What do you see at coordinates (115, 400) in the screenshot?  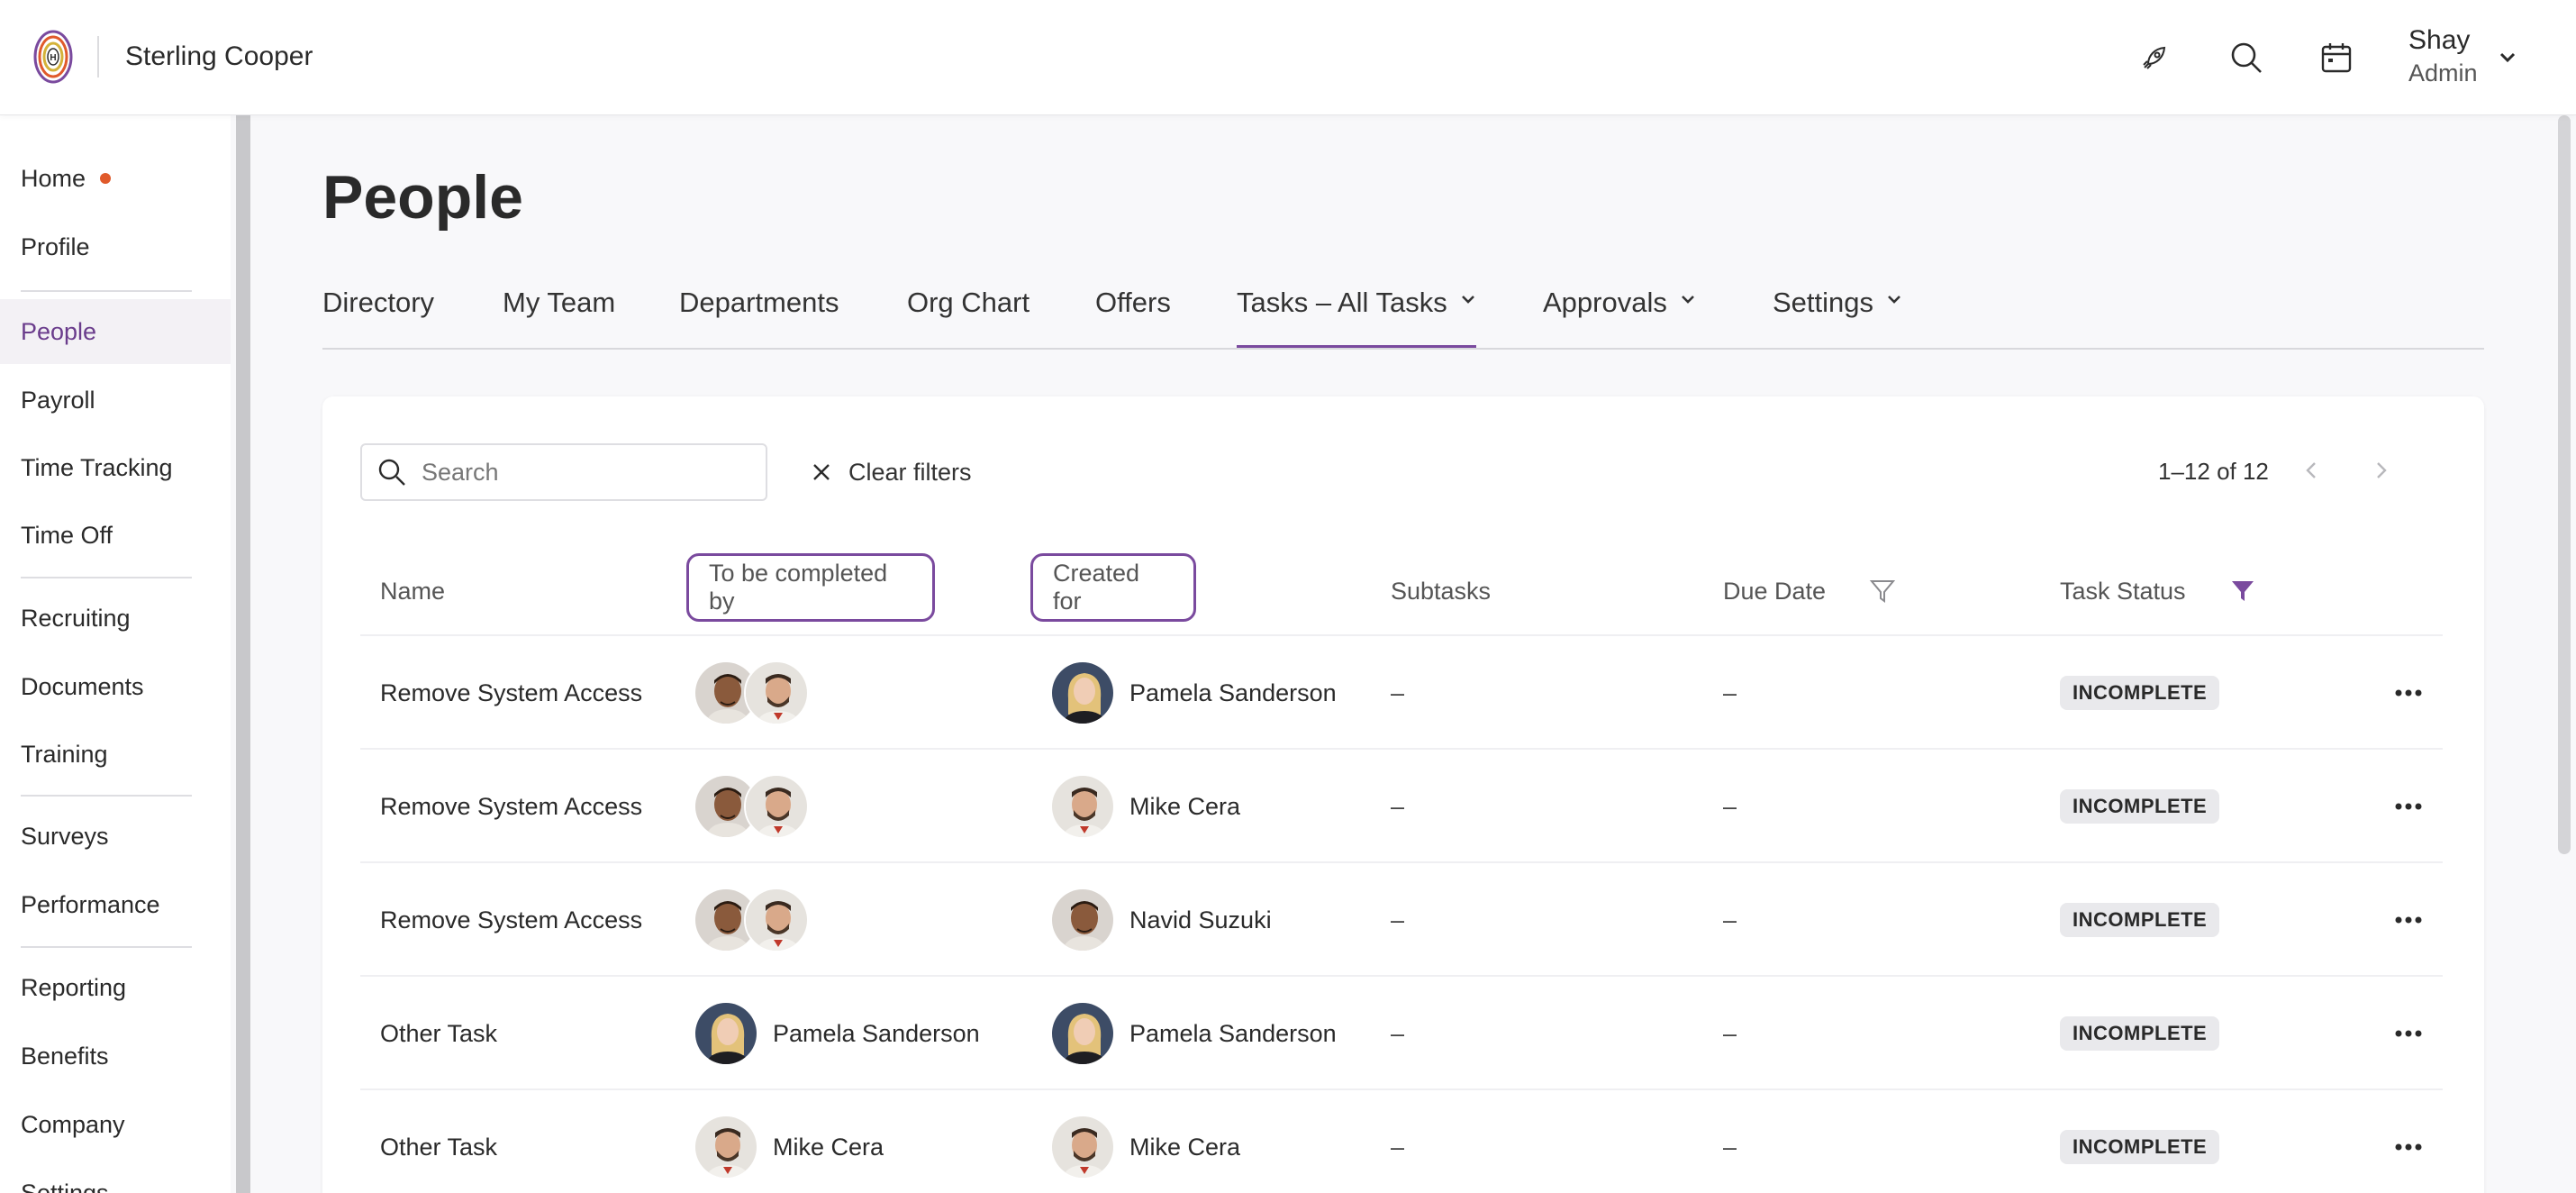 I see `sidebar-item-payroll: Payroll` at bounding box center [115, 400].